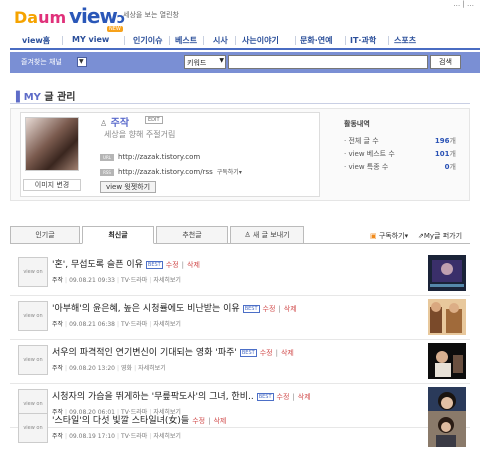 The height and width of the screenshot is (451, 480). Describe the element at coordinates (115, 29) in the screenshot. I see `new-badge: NEW` at that location.